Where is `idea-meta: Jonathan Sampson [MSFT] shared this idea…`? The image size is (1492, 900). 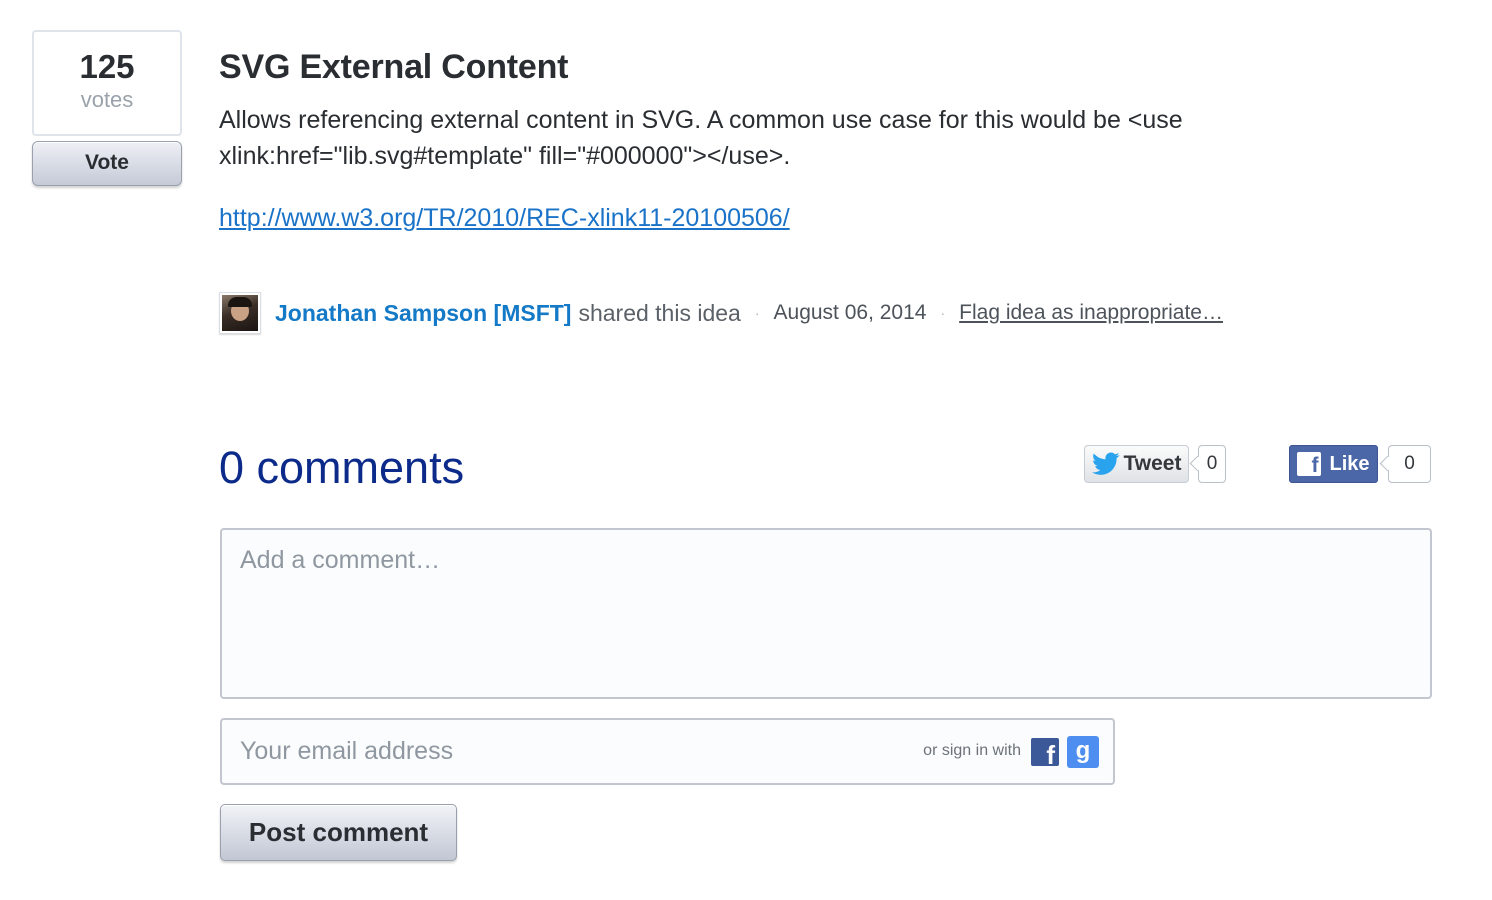 idea-meta: Jonathan Sampson [MSFT] shared this idea… is located at coordinates (721, 313).